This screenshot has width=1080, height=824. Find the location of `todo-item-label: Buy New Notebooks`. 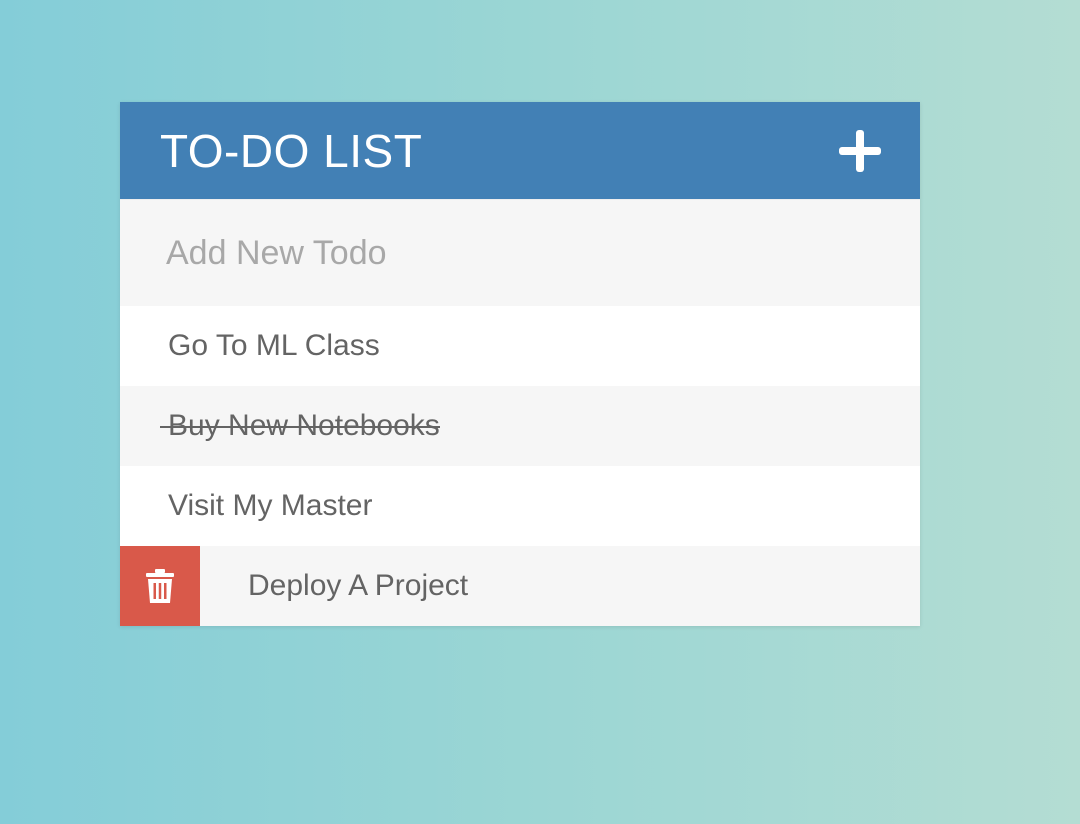

todo-item-label: Buy New Notebooks is located at coordinates (280, 426).